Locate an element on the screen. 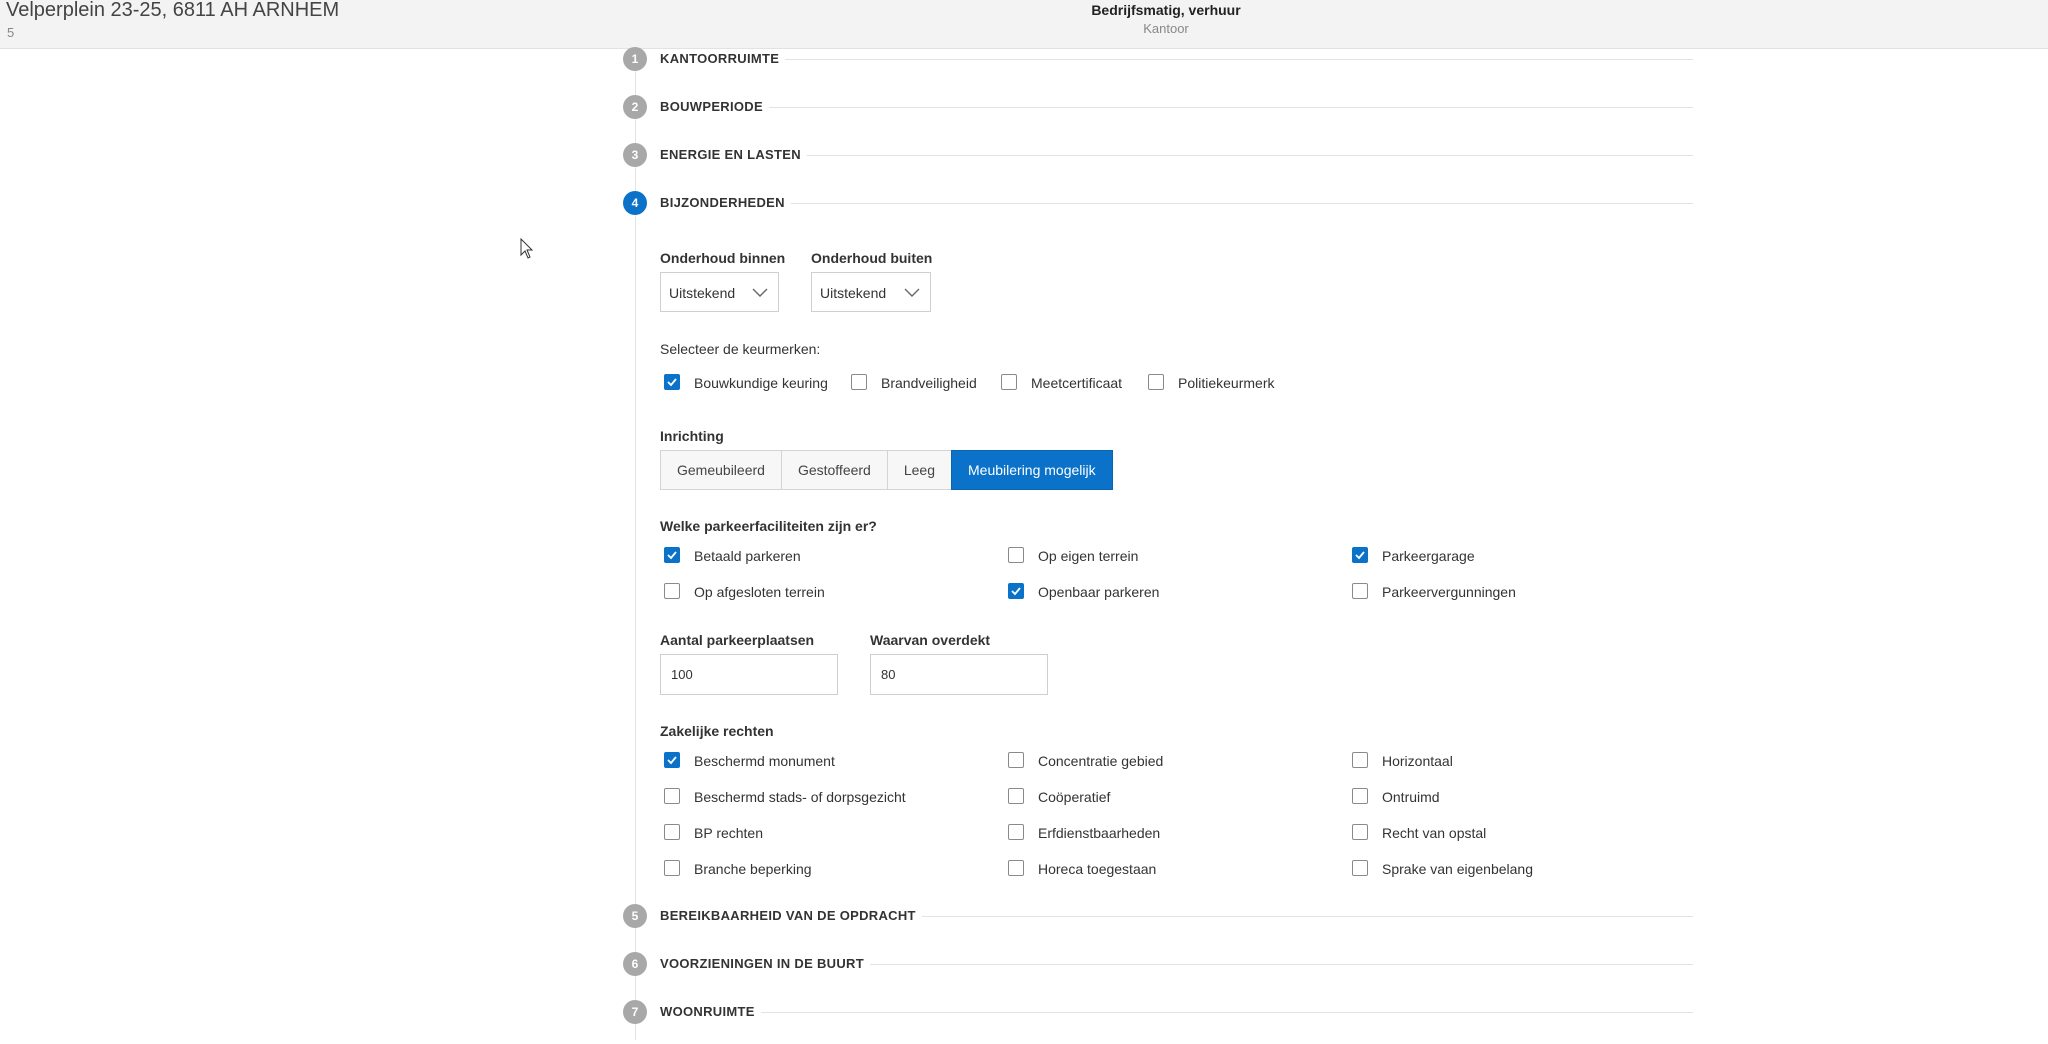 The image size is (2048, 1044). onderhoud-buiten-label: Onderhoud buiten is located at coordinates (872, 258).